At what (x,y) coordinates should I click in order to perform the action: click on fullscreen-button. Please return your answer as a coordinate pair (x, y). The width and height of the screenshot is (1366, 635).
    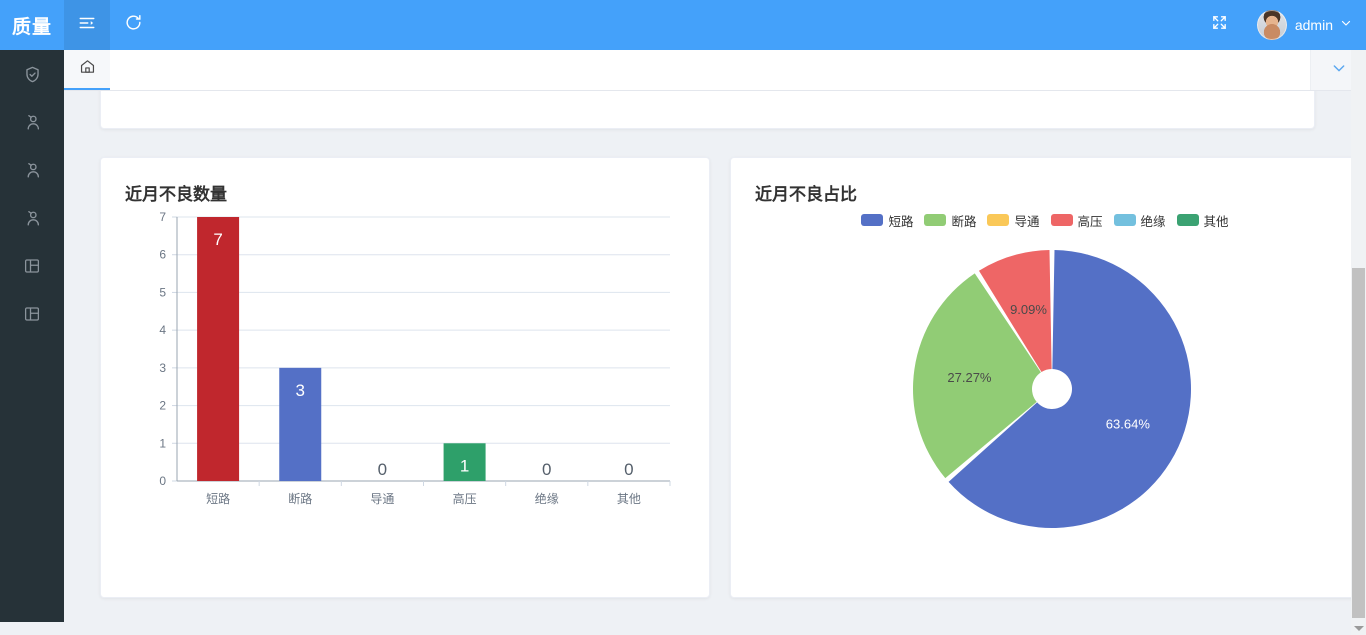
    Looking at the image, I should click on (1220, 25).